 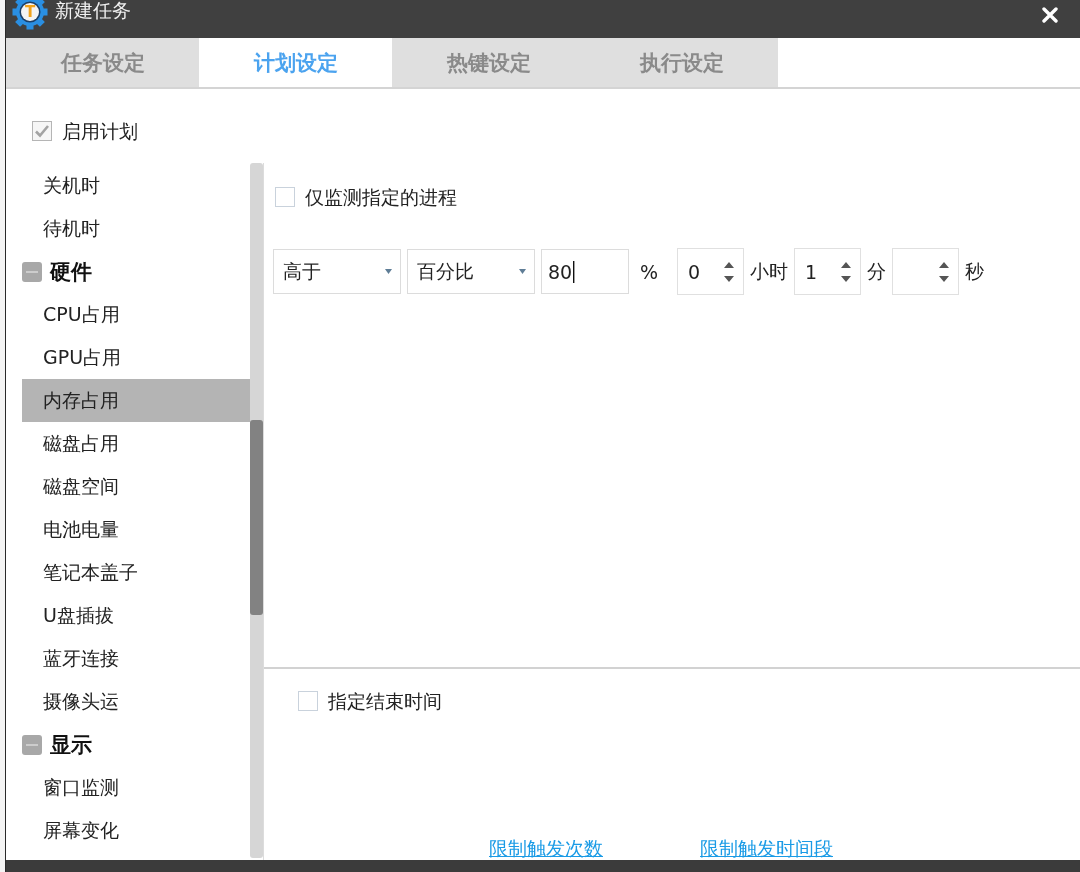 What do you see at coordinates (136, 830) in the screenshot?
I see `sidebar-item: 屏幕变化` at bounding box center [136, 830].